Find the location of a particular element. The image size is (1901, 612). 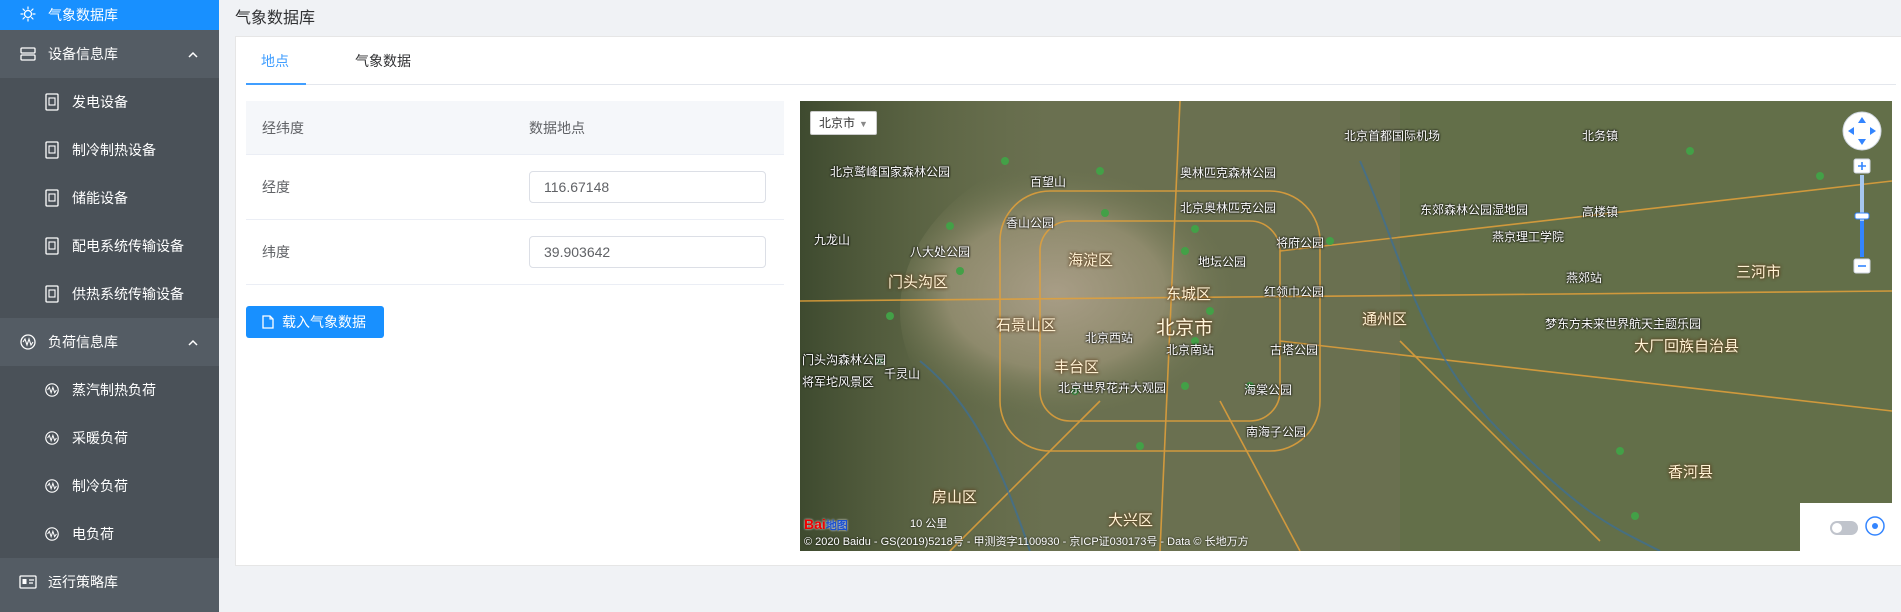

sidebar-item-hvac-device: 制冷制热设备 is located at coordinates (109, 150).